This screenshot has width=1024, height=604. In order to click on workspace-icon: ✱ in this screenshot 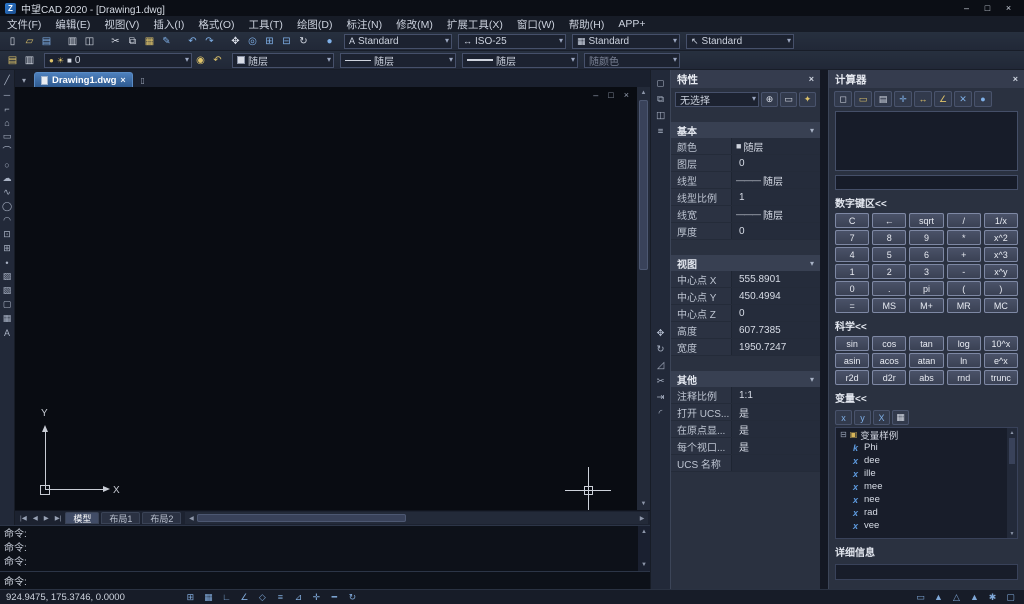, I will do `click(992, 597)`.